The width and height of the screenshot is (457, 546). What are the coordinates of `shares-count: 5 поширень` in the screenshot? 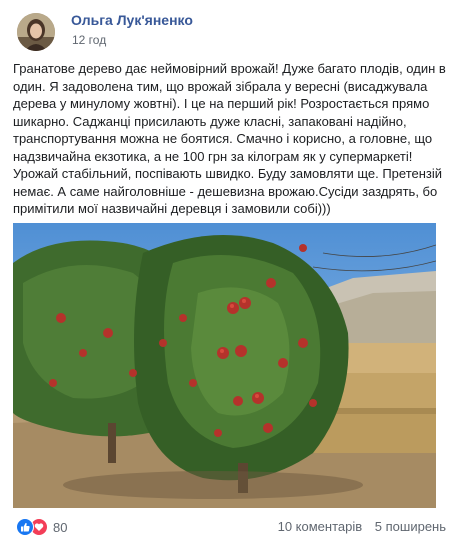 It's located at (410, 526).